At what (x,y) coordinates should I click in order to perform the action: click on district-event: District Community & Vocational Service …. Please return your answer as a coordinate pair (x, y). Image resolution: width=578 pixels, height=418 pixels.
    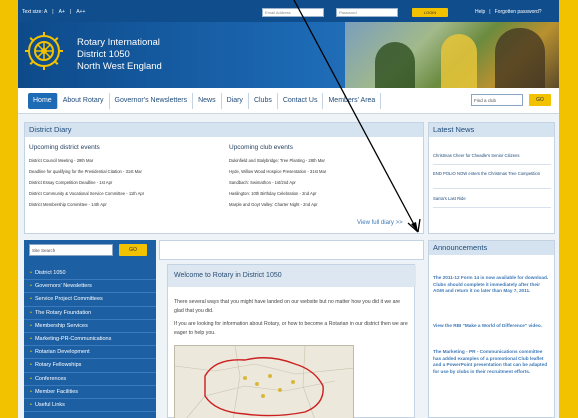
    Looking at the image, I should click on (86, 193).